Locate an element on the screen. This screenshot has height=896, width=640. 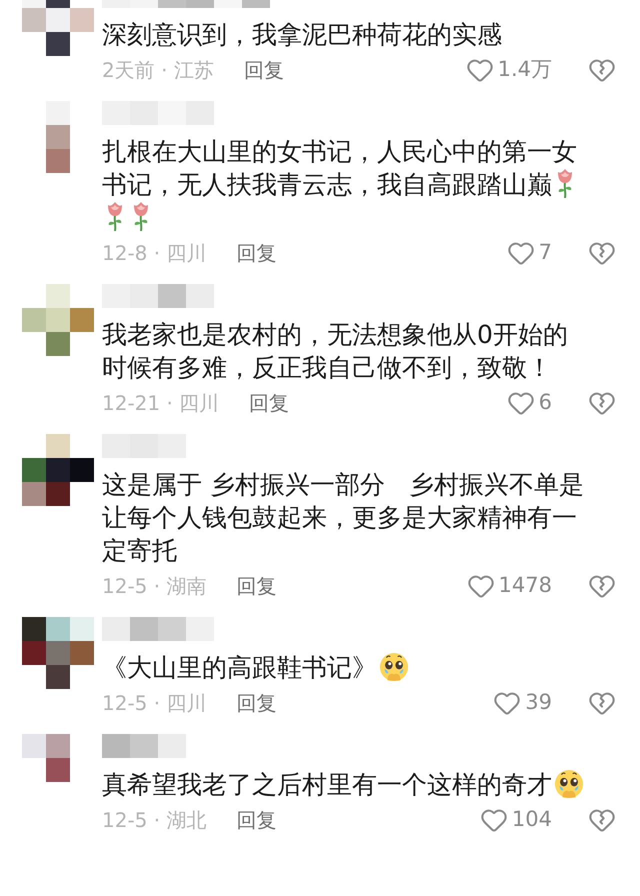
like-button: 7 is located at coordinates (529, 253).